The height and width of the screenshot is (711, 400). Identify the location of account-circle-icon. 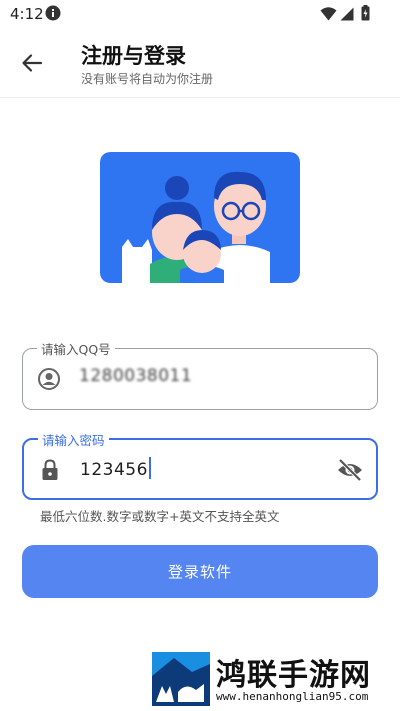
(49, 379).